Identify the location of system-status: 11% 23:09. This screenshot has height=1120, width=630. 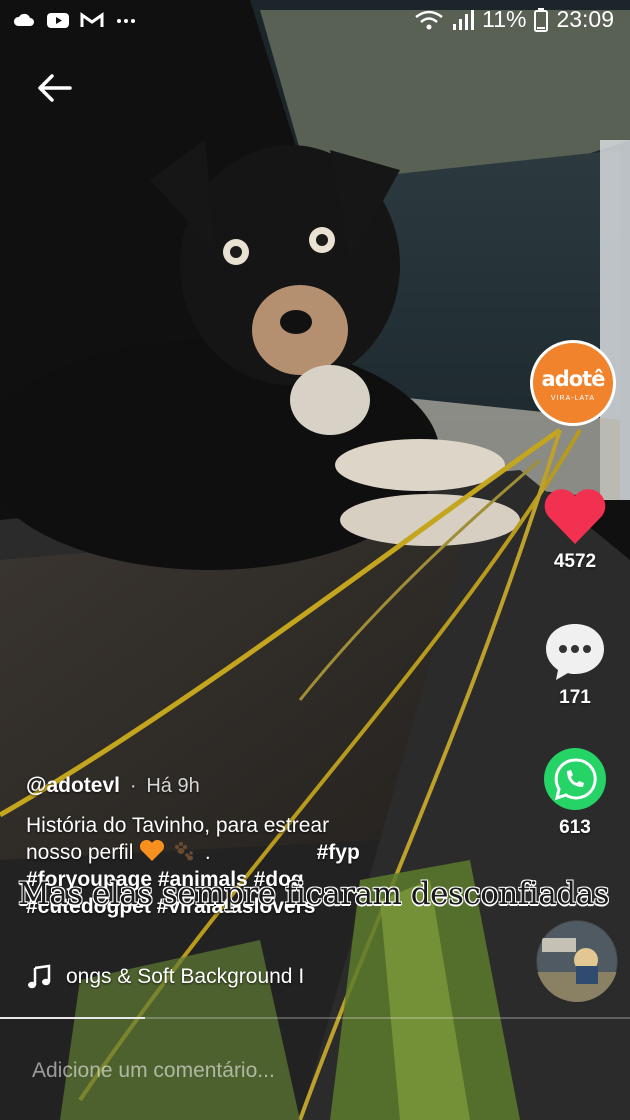
(514, 19).